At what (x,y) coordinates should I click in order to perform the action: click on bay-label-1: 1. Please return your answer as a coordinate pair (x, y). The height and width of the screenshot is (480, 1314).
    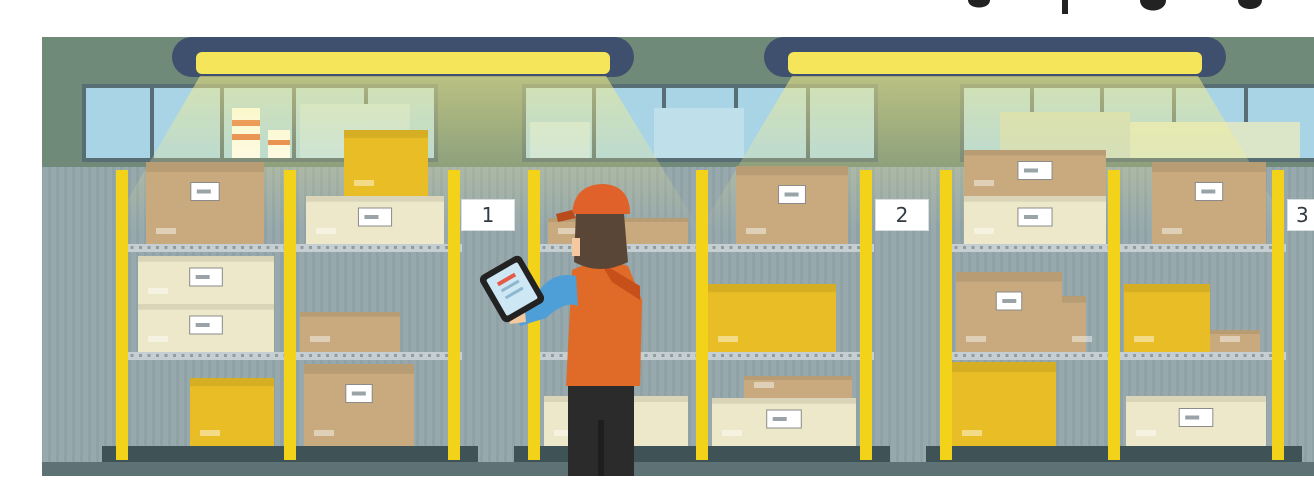
    Looking at the image, I should click on (488, 215).